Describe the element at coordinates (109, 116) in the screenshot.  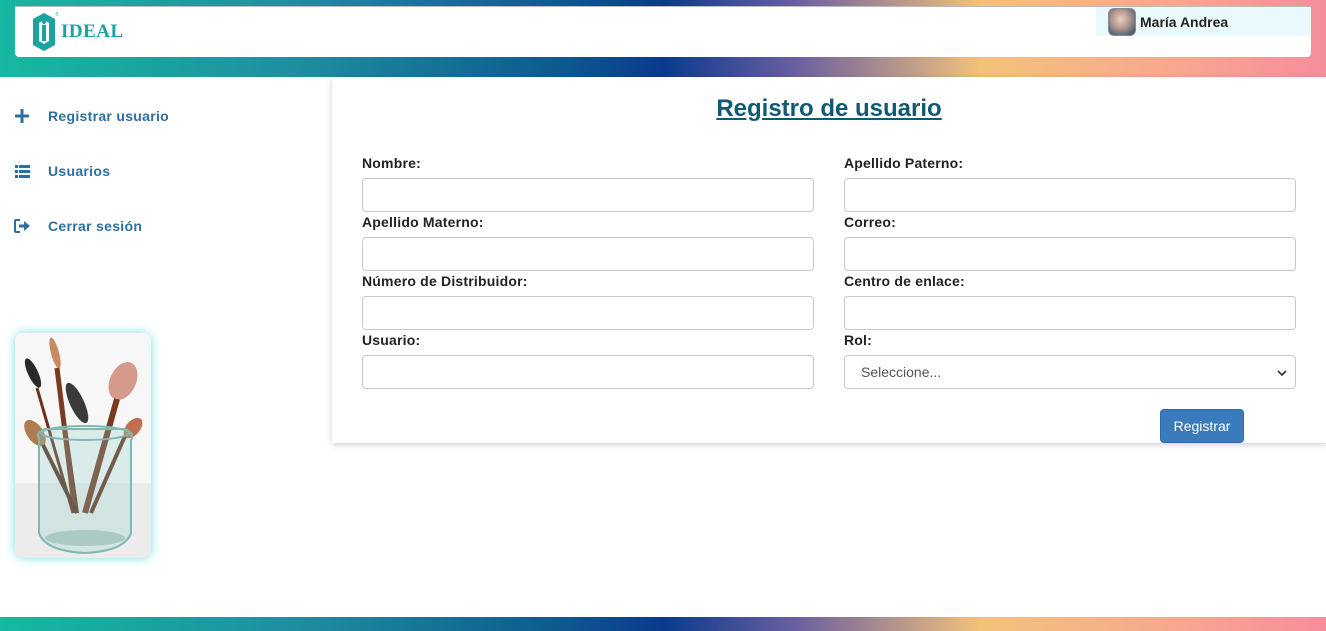
I see `sidebar-item-label: Registrar usuario` at that location.